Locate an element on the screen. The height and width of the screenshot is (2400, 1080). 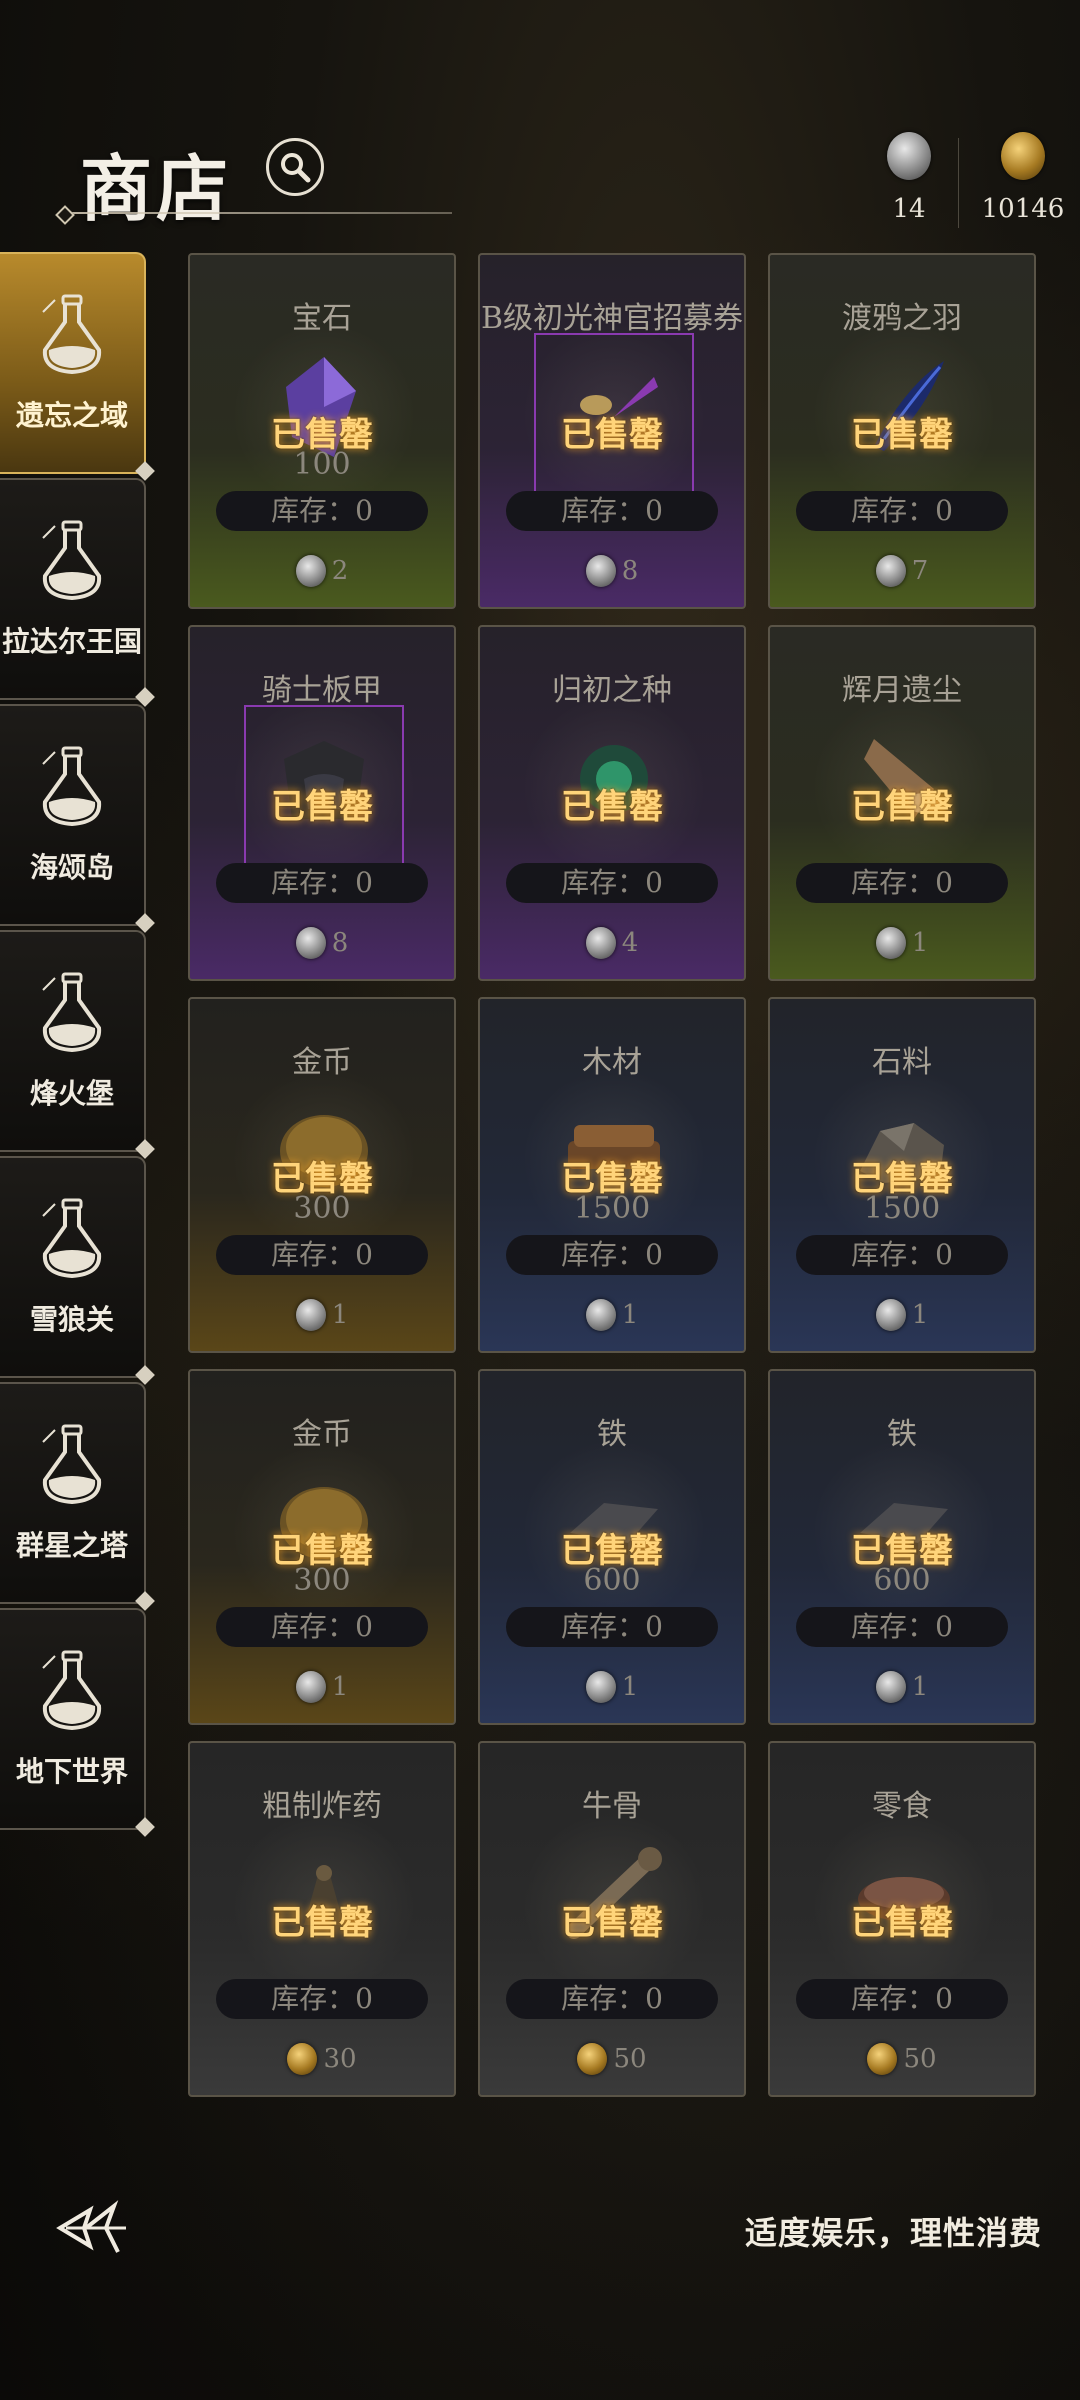
sidebar-tab: 海颂岛 is located at coordinates (77, 818).